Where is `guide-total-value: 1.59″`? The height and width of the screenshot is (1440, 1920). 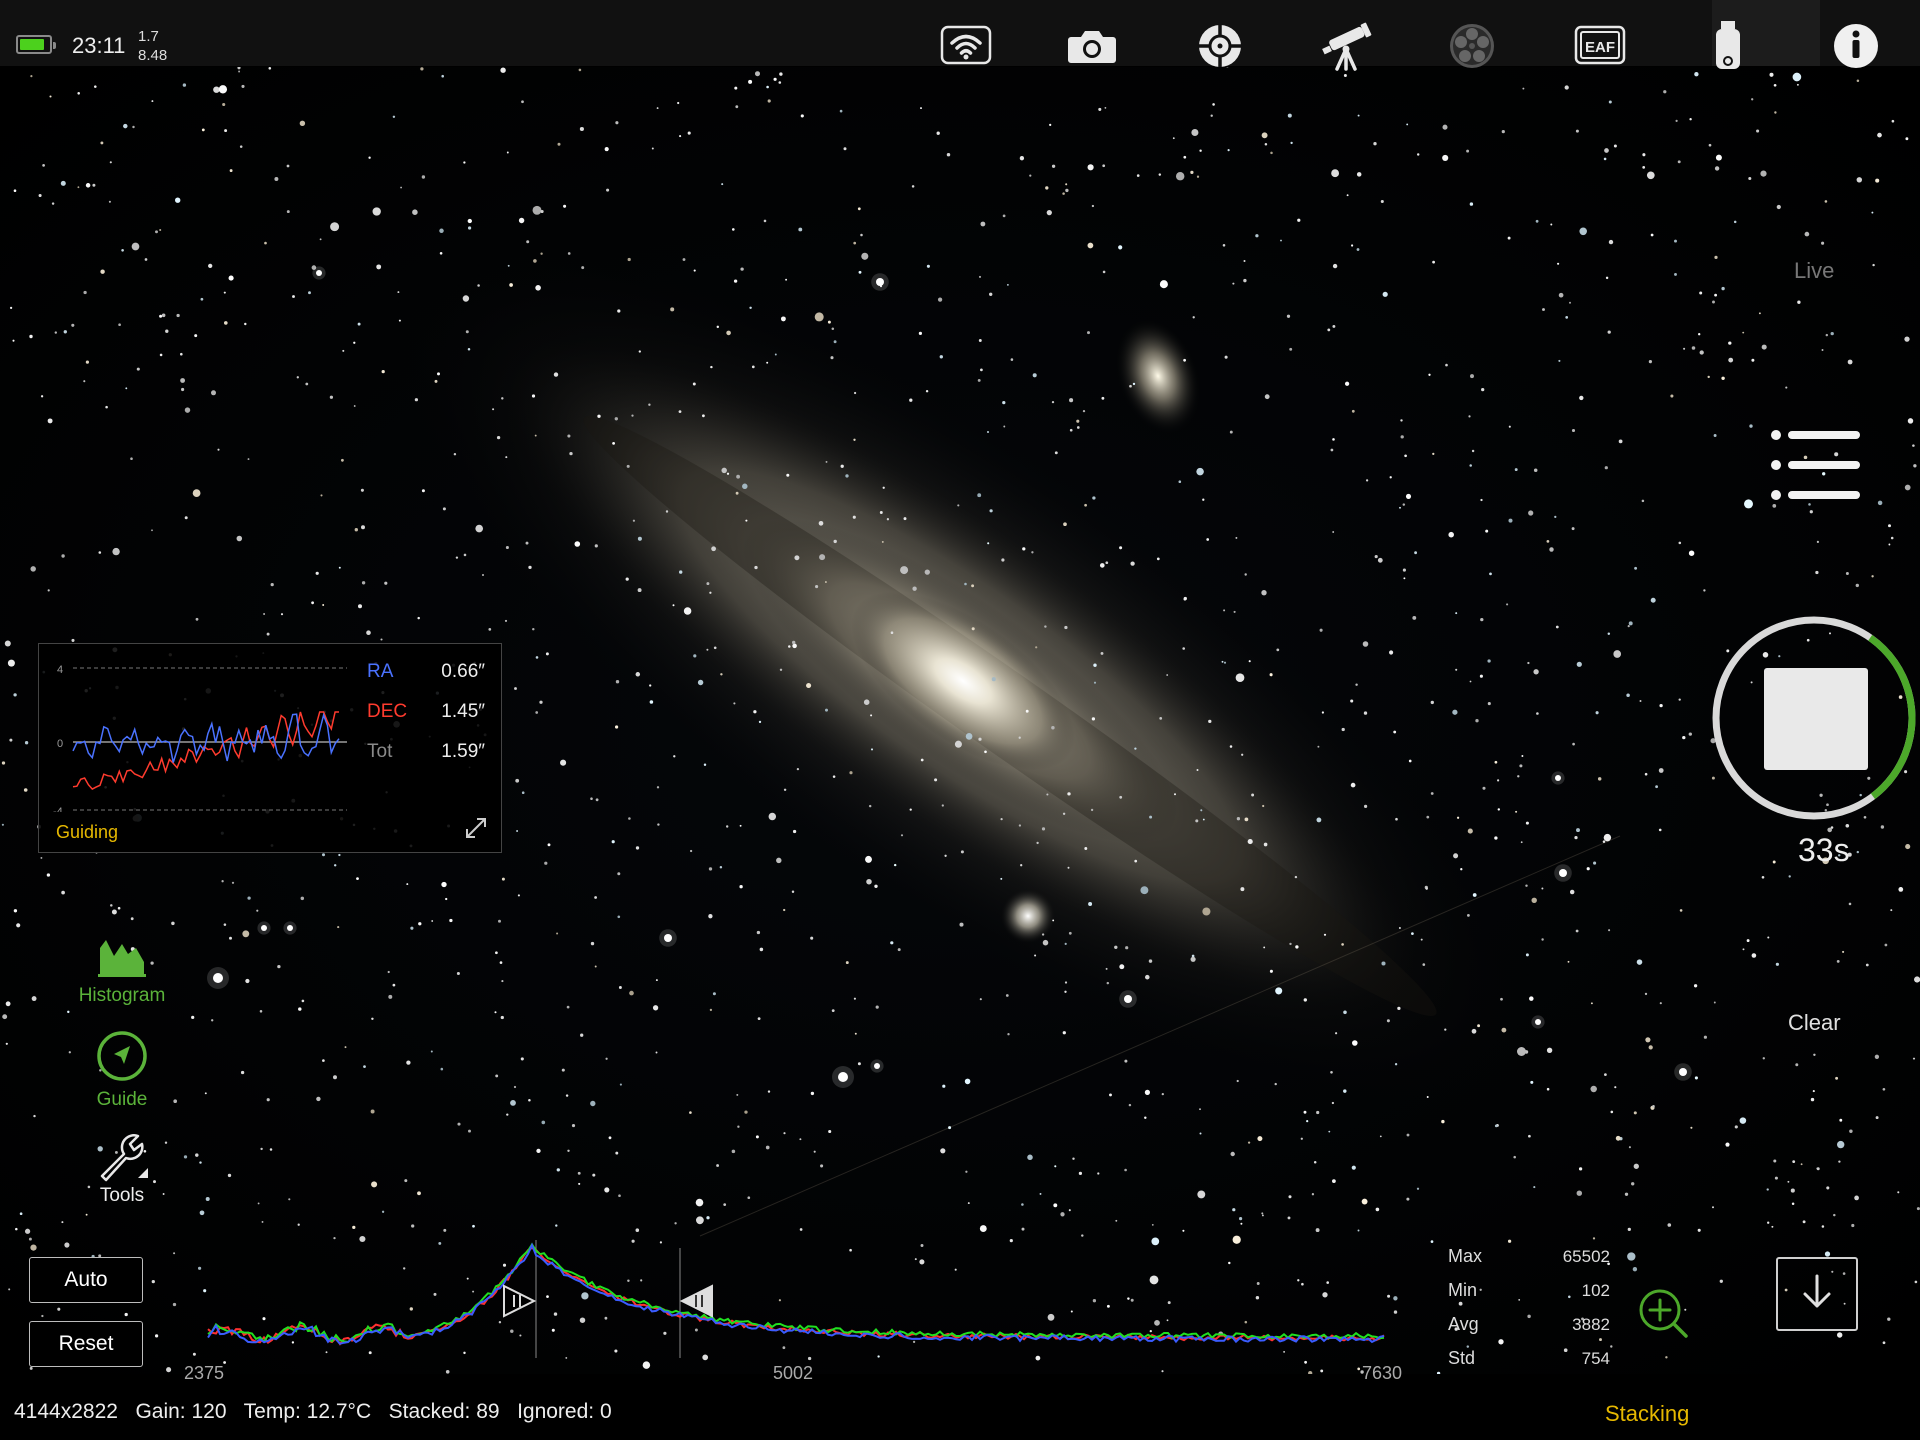 guide-total-value: 1.59″ is located at coordinates (463, 751).